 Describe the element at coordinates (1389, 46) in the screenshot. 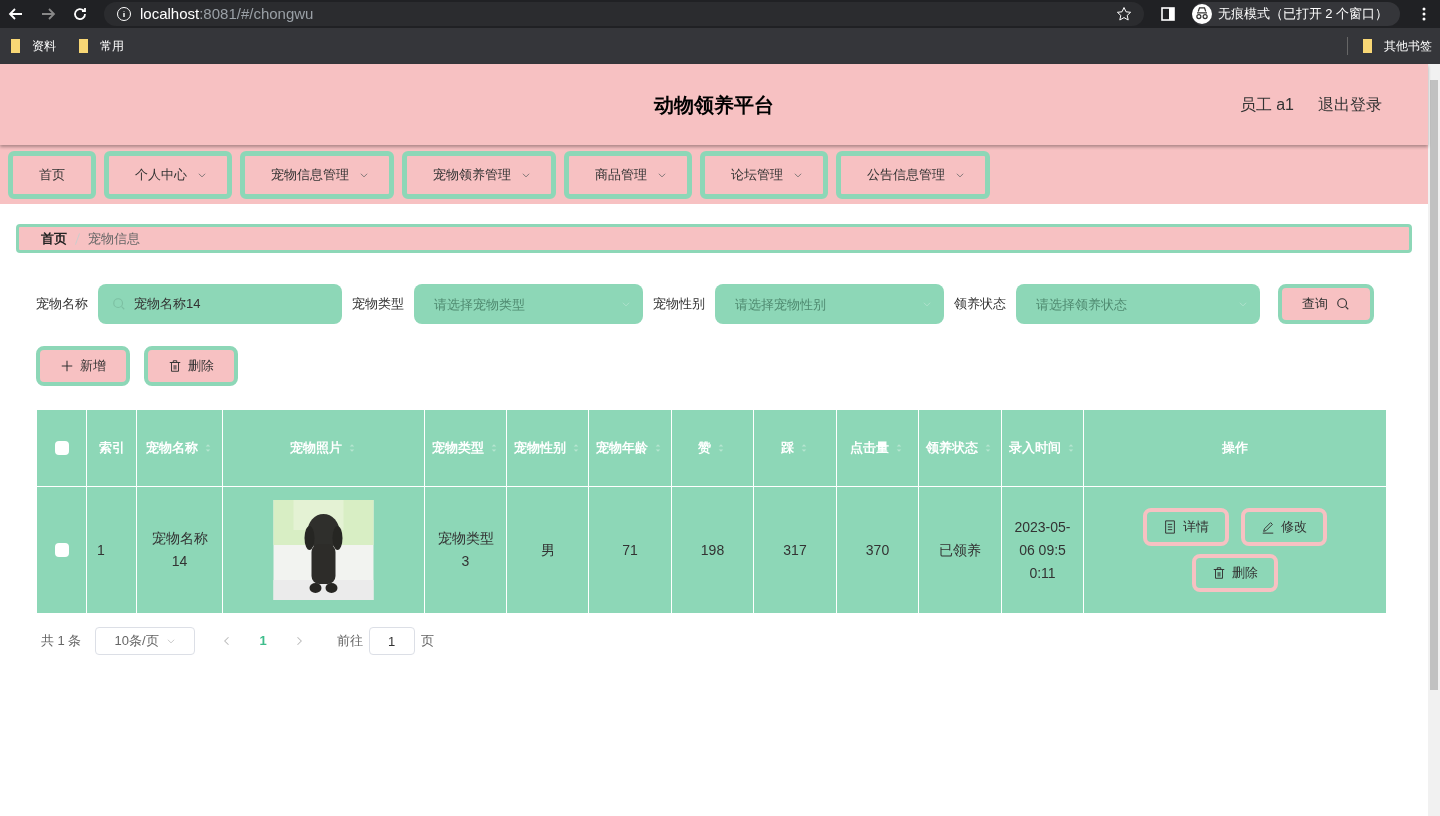

I see `bookmark: 其他书签` at that location.